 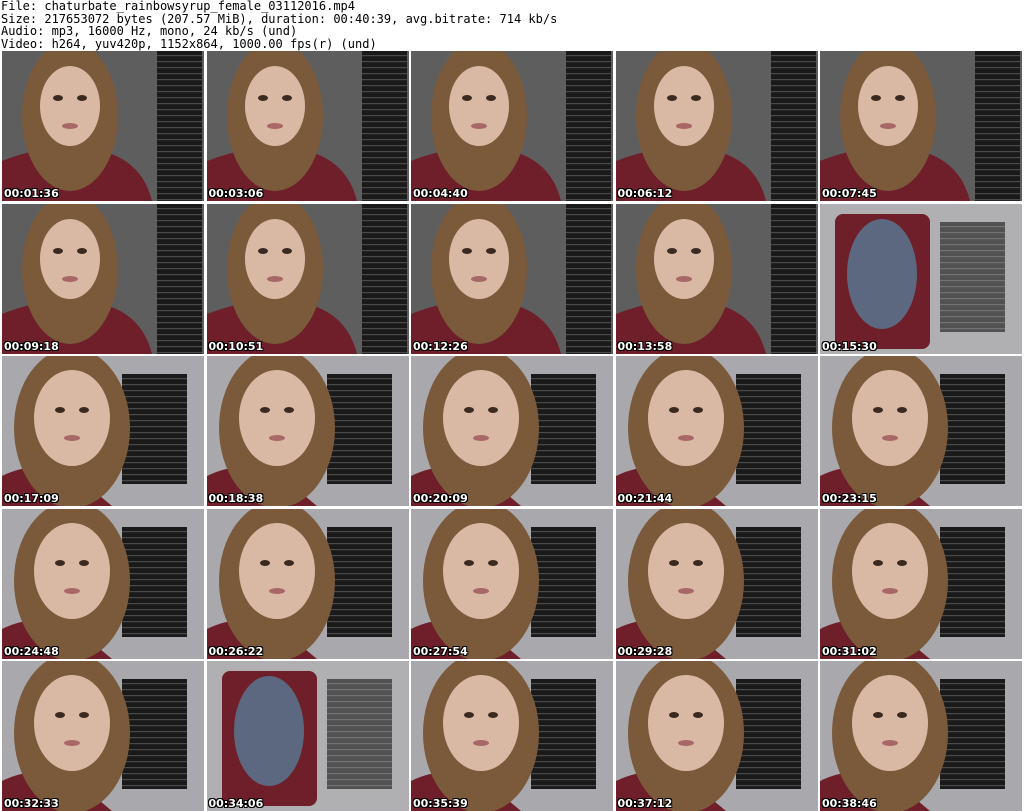 I want to click on thumbnail-frame: 00:06:12, so click(x=716, y=126).